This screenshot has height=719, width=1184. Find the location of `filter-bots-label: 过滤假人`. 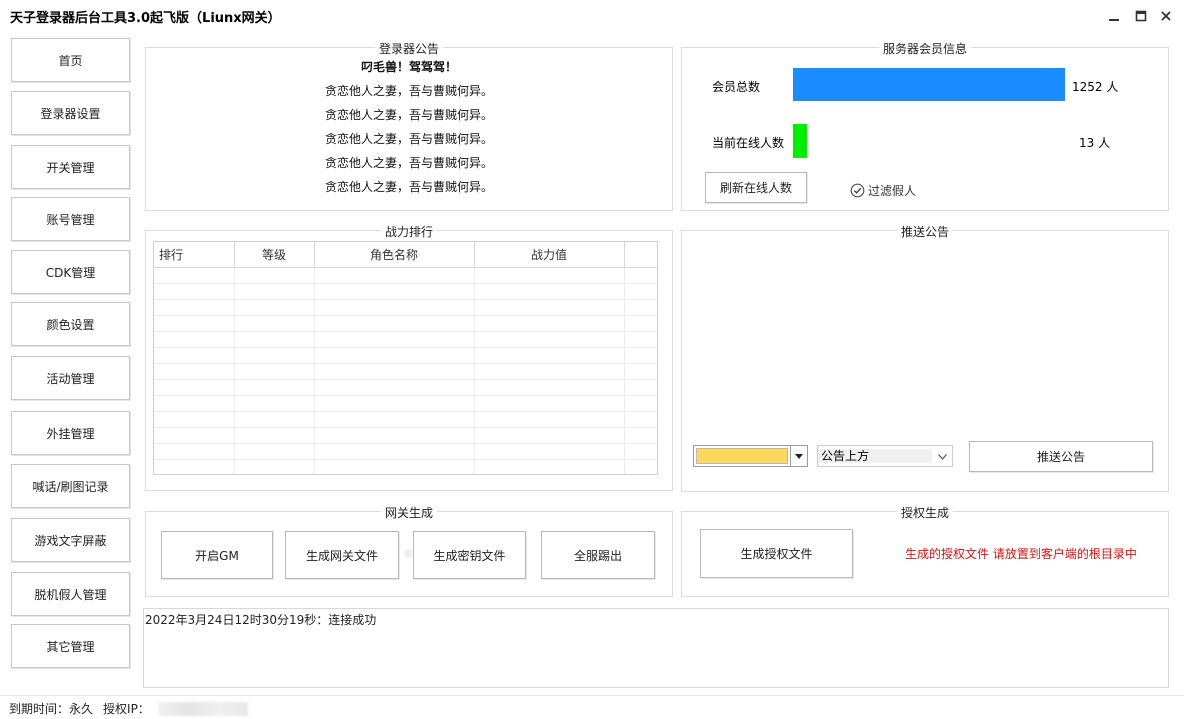

filter-bots-label: 过滤假人 is located at coordinates (892, 191).